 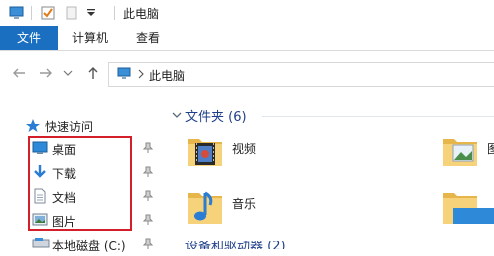 I want to click on group-header-devices: 设备和驱动器 (2), so click(x=272, y=245).